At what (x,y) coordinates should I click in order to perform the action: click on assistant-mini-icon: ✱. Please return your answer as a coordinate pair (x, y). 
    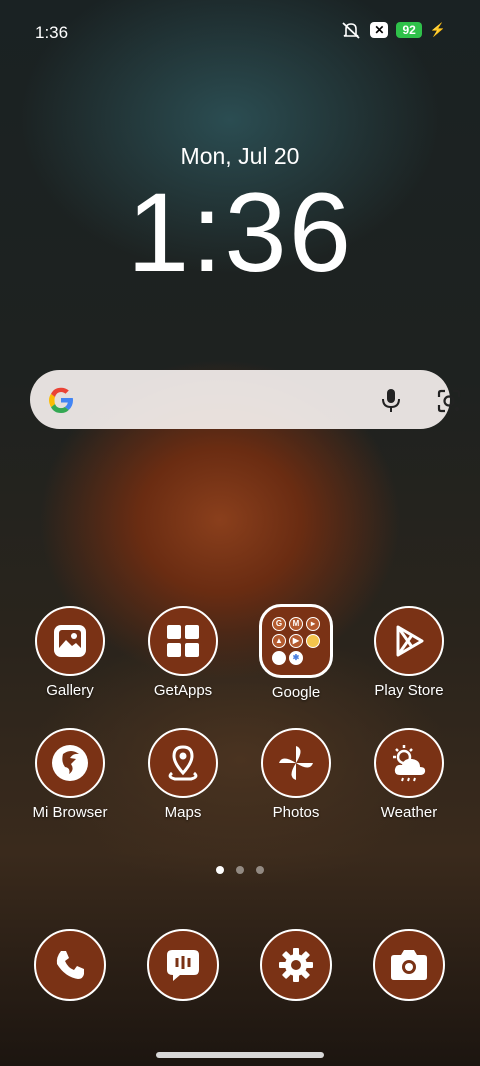
    Looking at the image, I should click on (296, 658).